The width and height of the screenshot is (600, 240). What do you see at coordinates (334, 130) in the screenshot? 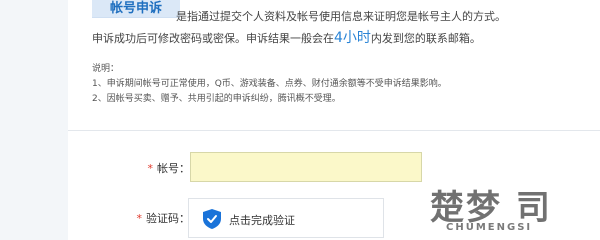
I see `section-divider` at bounding box center [334, 130].